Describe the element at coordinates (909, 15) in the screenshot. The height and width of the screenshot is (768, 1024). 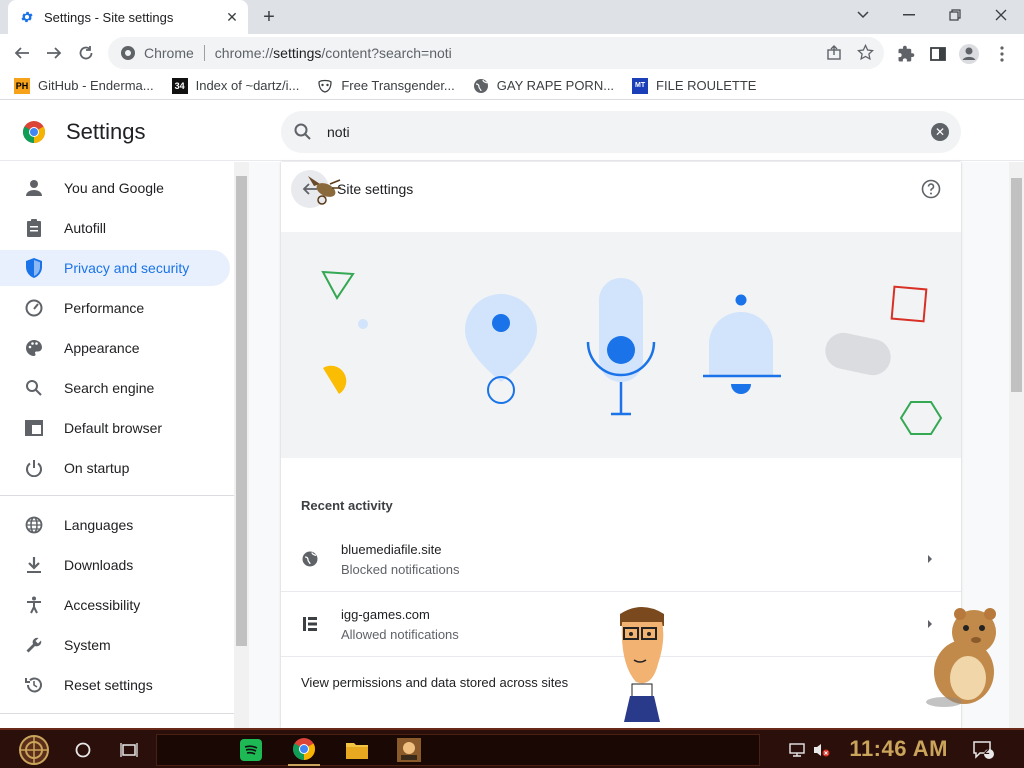
I see `minimize-button` at that location.